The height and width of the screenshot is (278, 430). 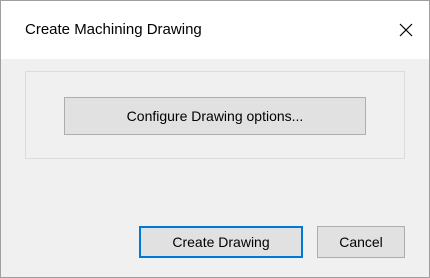 What do you see at coordinates (113, 29) in the screenshot?
I see `dialog-title: Create Machining Drawing` at bounding box center [113, 29].